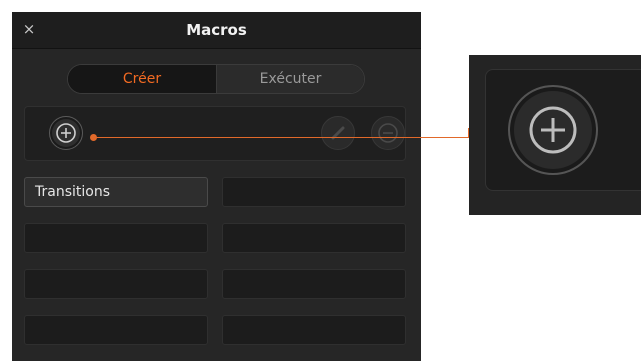  What do you see at coordinates (29, 29) in the screenshot?
I see `close-icon: ×` at bounding box center [29, 29].